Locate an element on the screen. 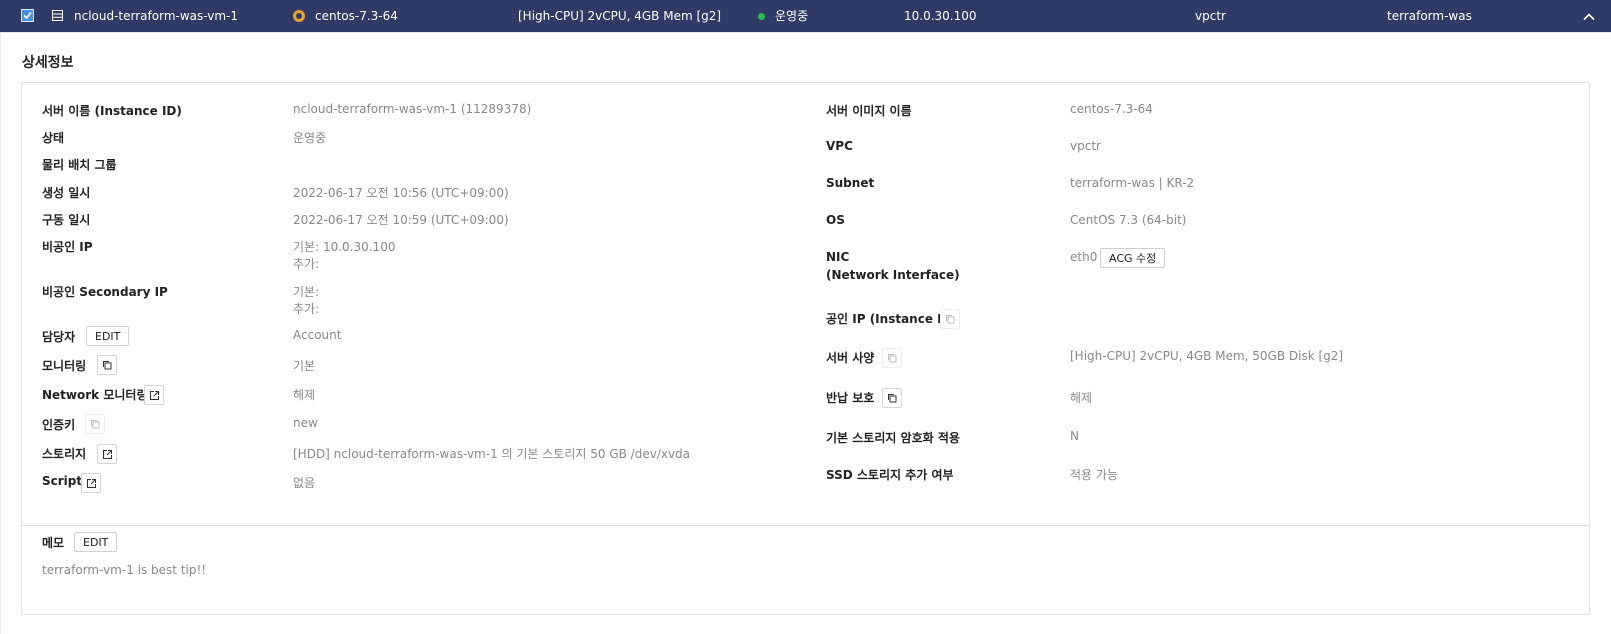  label-image-name: 서버 이미지 이름 is located at coordinates (869, 111).